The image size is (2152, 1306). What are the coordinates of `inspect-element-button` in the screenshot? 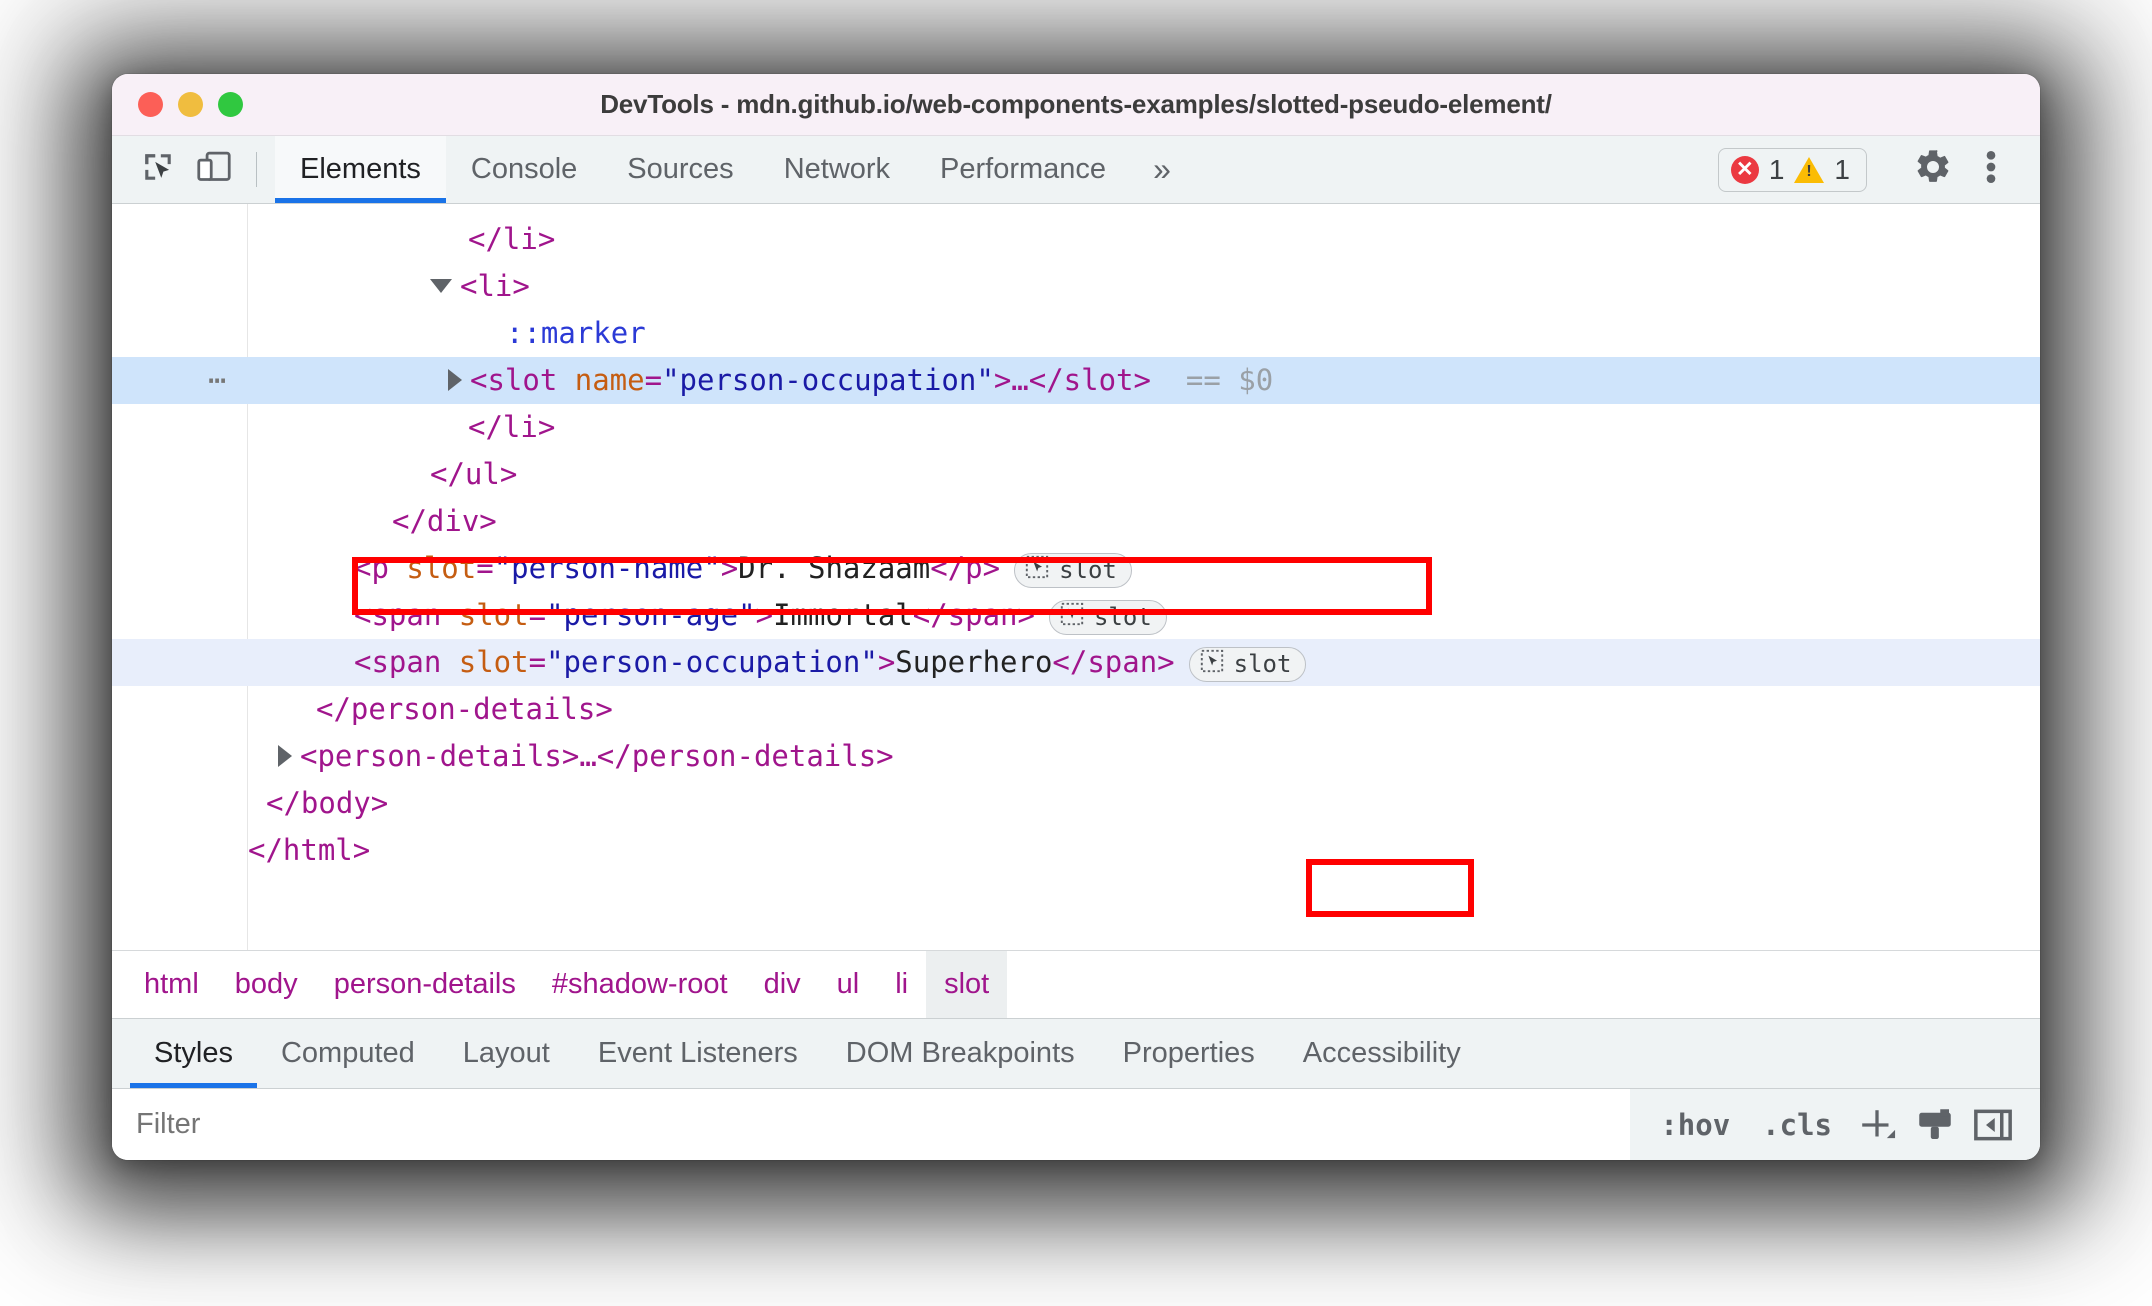 It's located at (158, 169).